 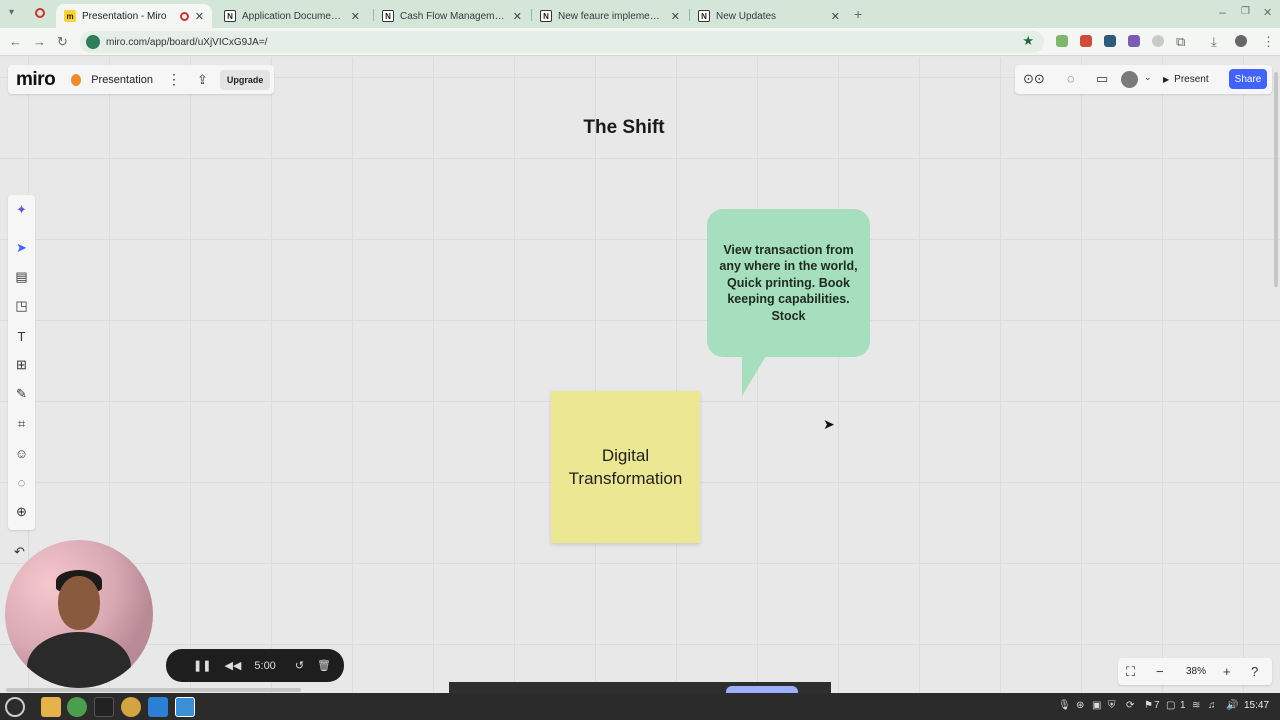 What do you see at coordinates (1157, 705) in the screenshot?
I see `tray-badge-count: 7` at bounding box center [1157, 705].